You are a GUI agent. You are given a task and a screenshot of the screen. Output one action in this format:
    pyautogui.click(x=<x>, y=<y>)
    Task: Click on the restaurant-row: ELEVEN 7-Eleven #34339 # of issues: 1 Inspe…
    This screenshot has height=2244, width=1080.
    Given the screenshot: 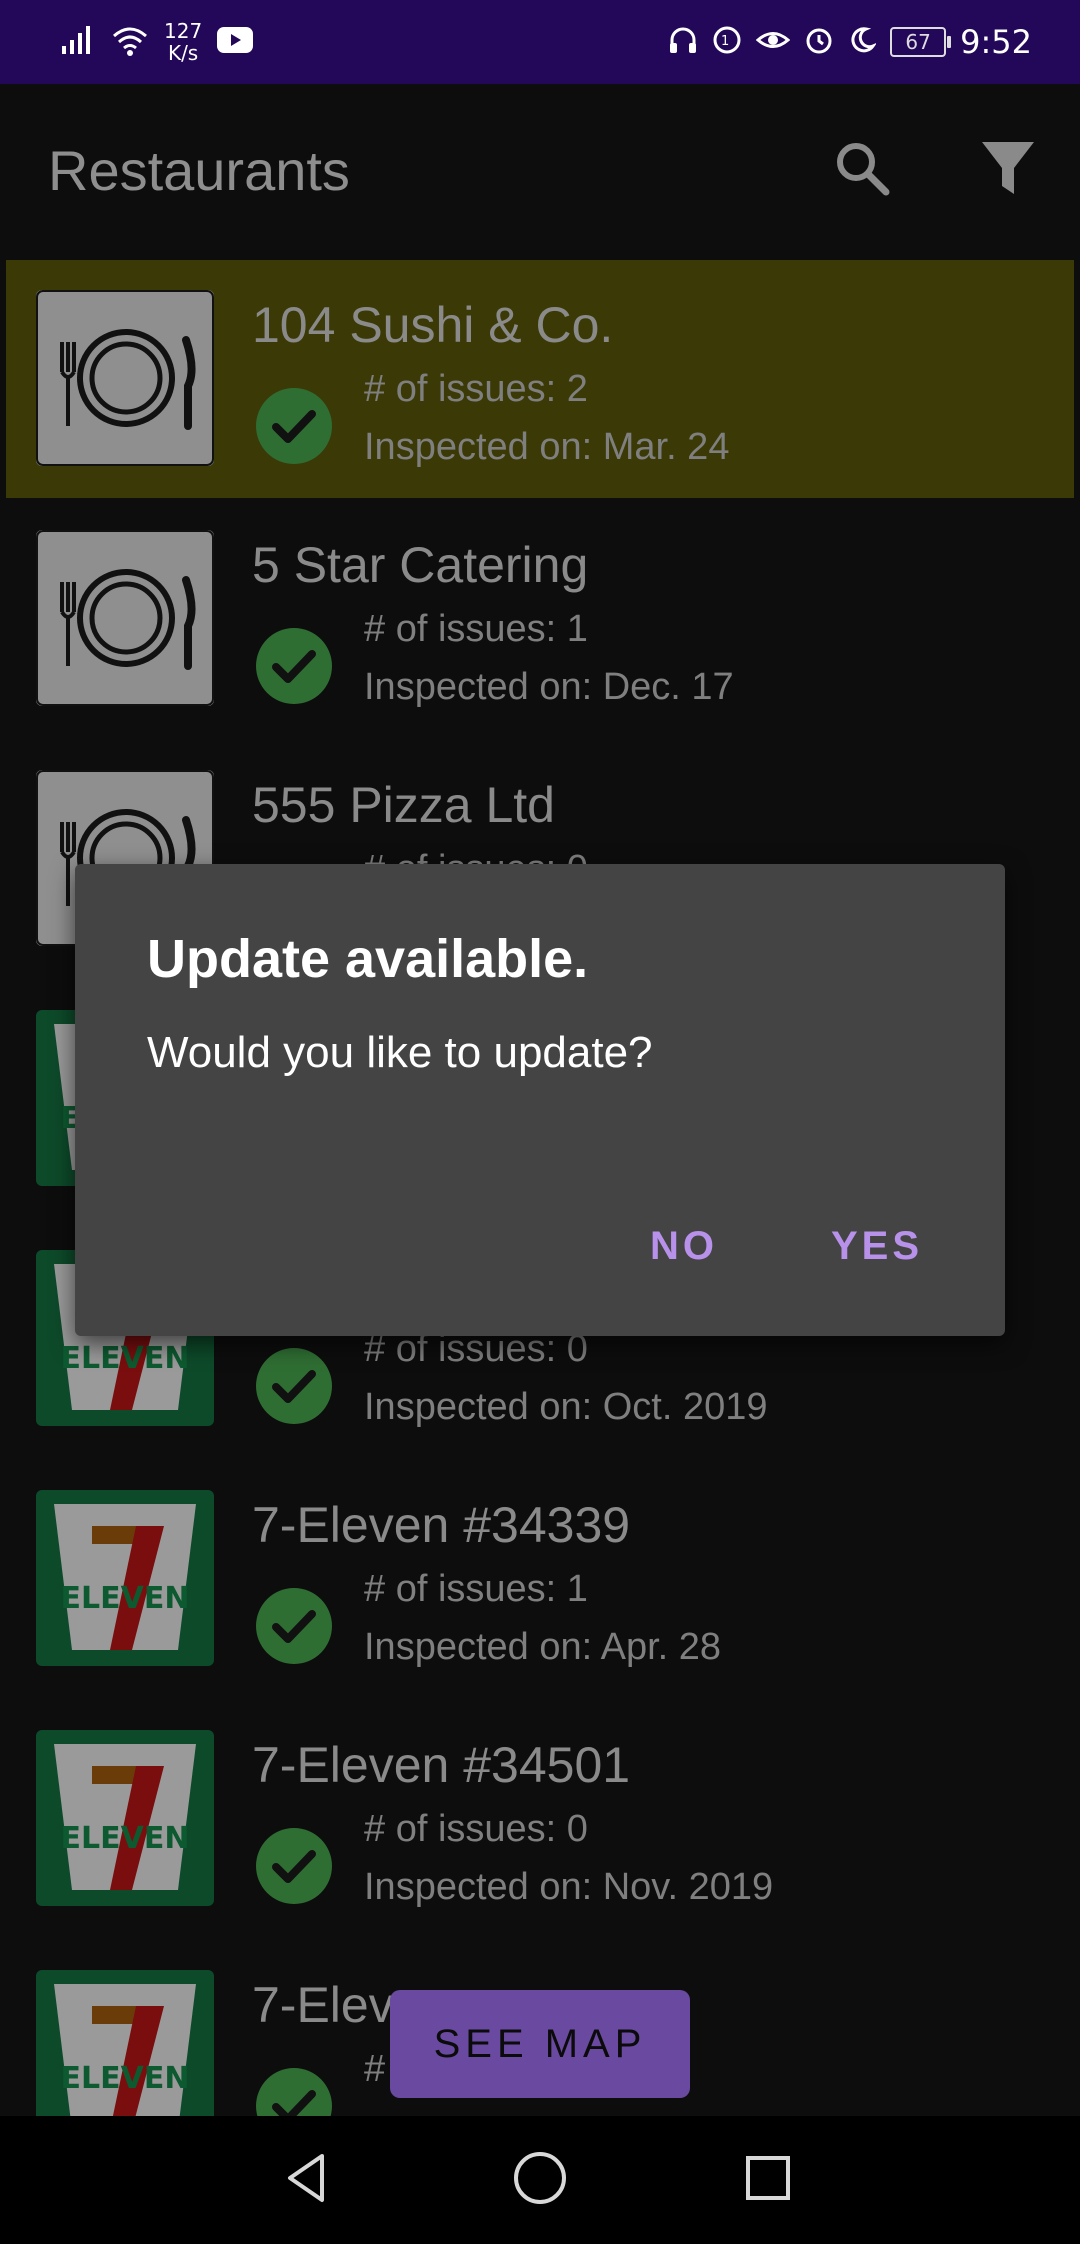 What is the action you would take?
    pyautogui.click(x=540, y=1579)
    